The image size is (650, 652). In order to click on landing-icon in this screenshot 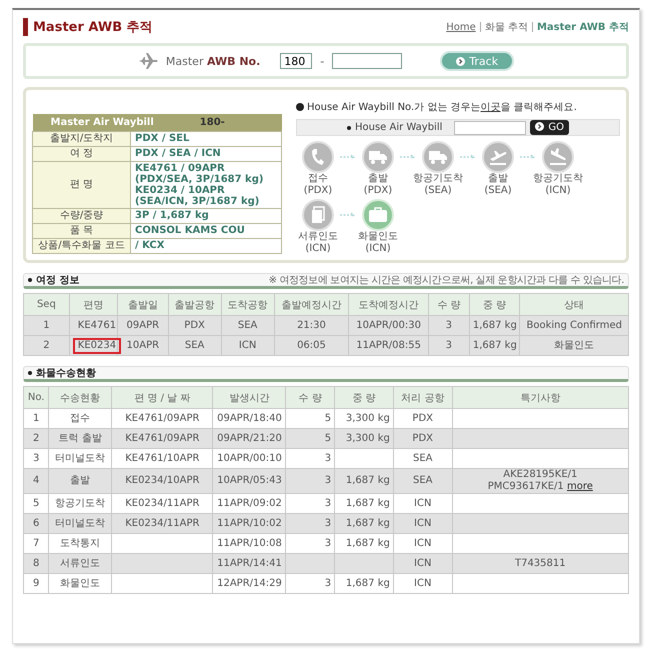, I will do `click(558, 157)`.